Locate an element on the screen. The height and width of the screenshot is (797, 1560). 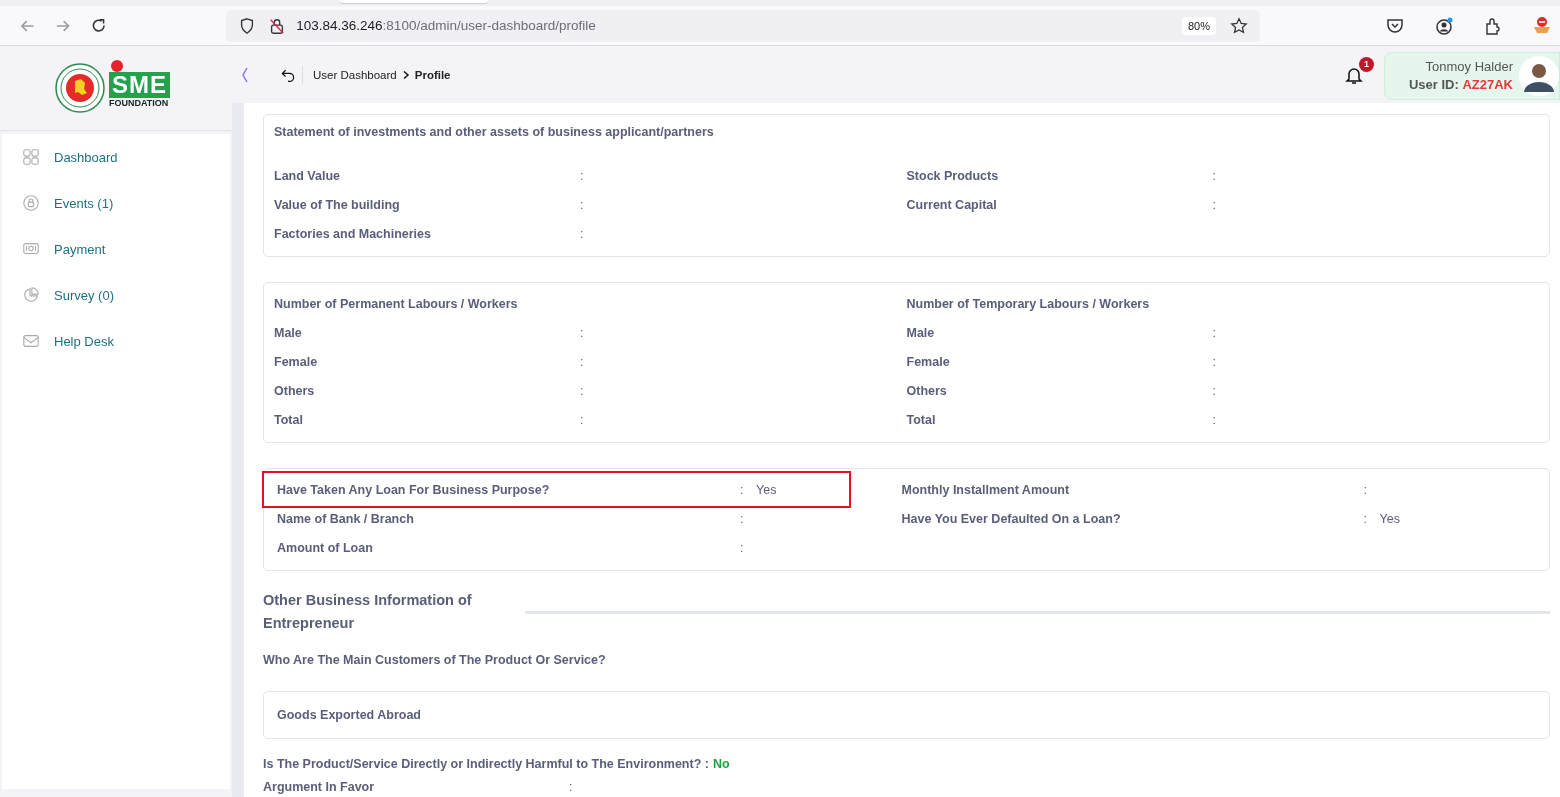
notification-count: 1 is located at coordinates (1366, 64).